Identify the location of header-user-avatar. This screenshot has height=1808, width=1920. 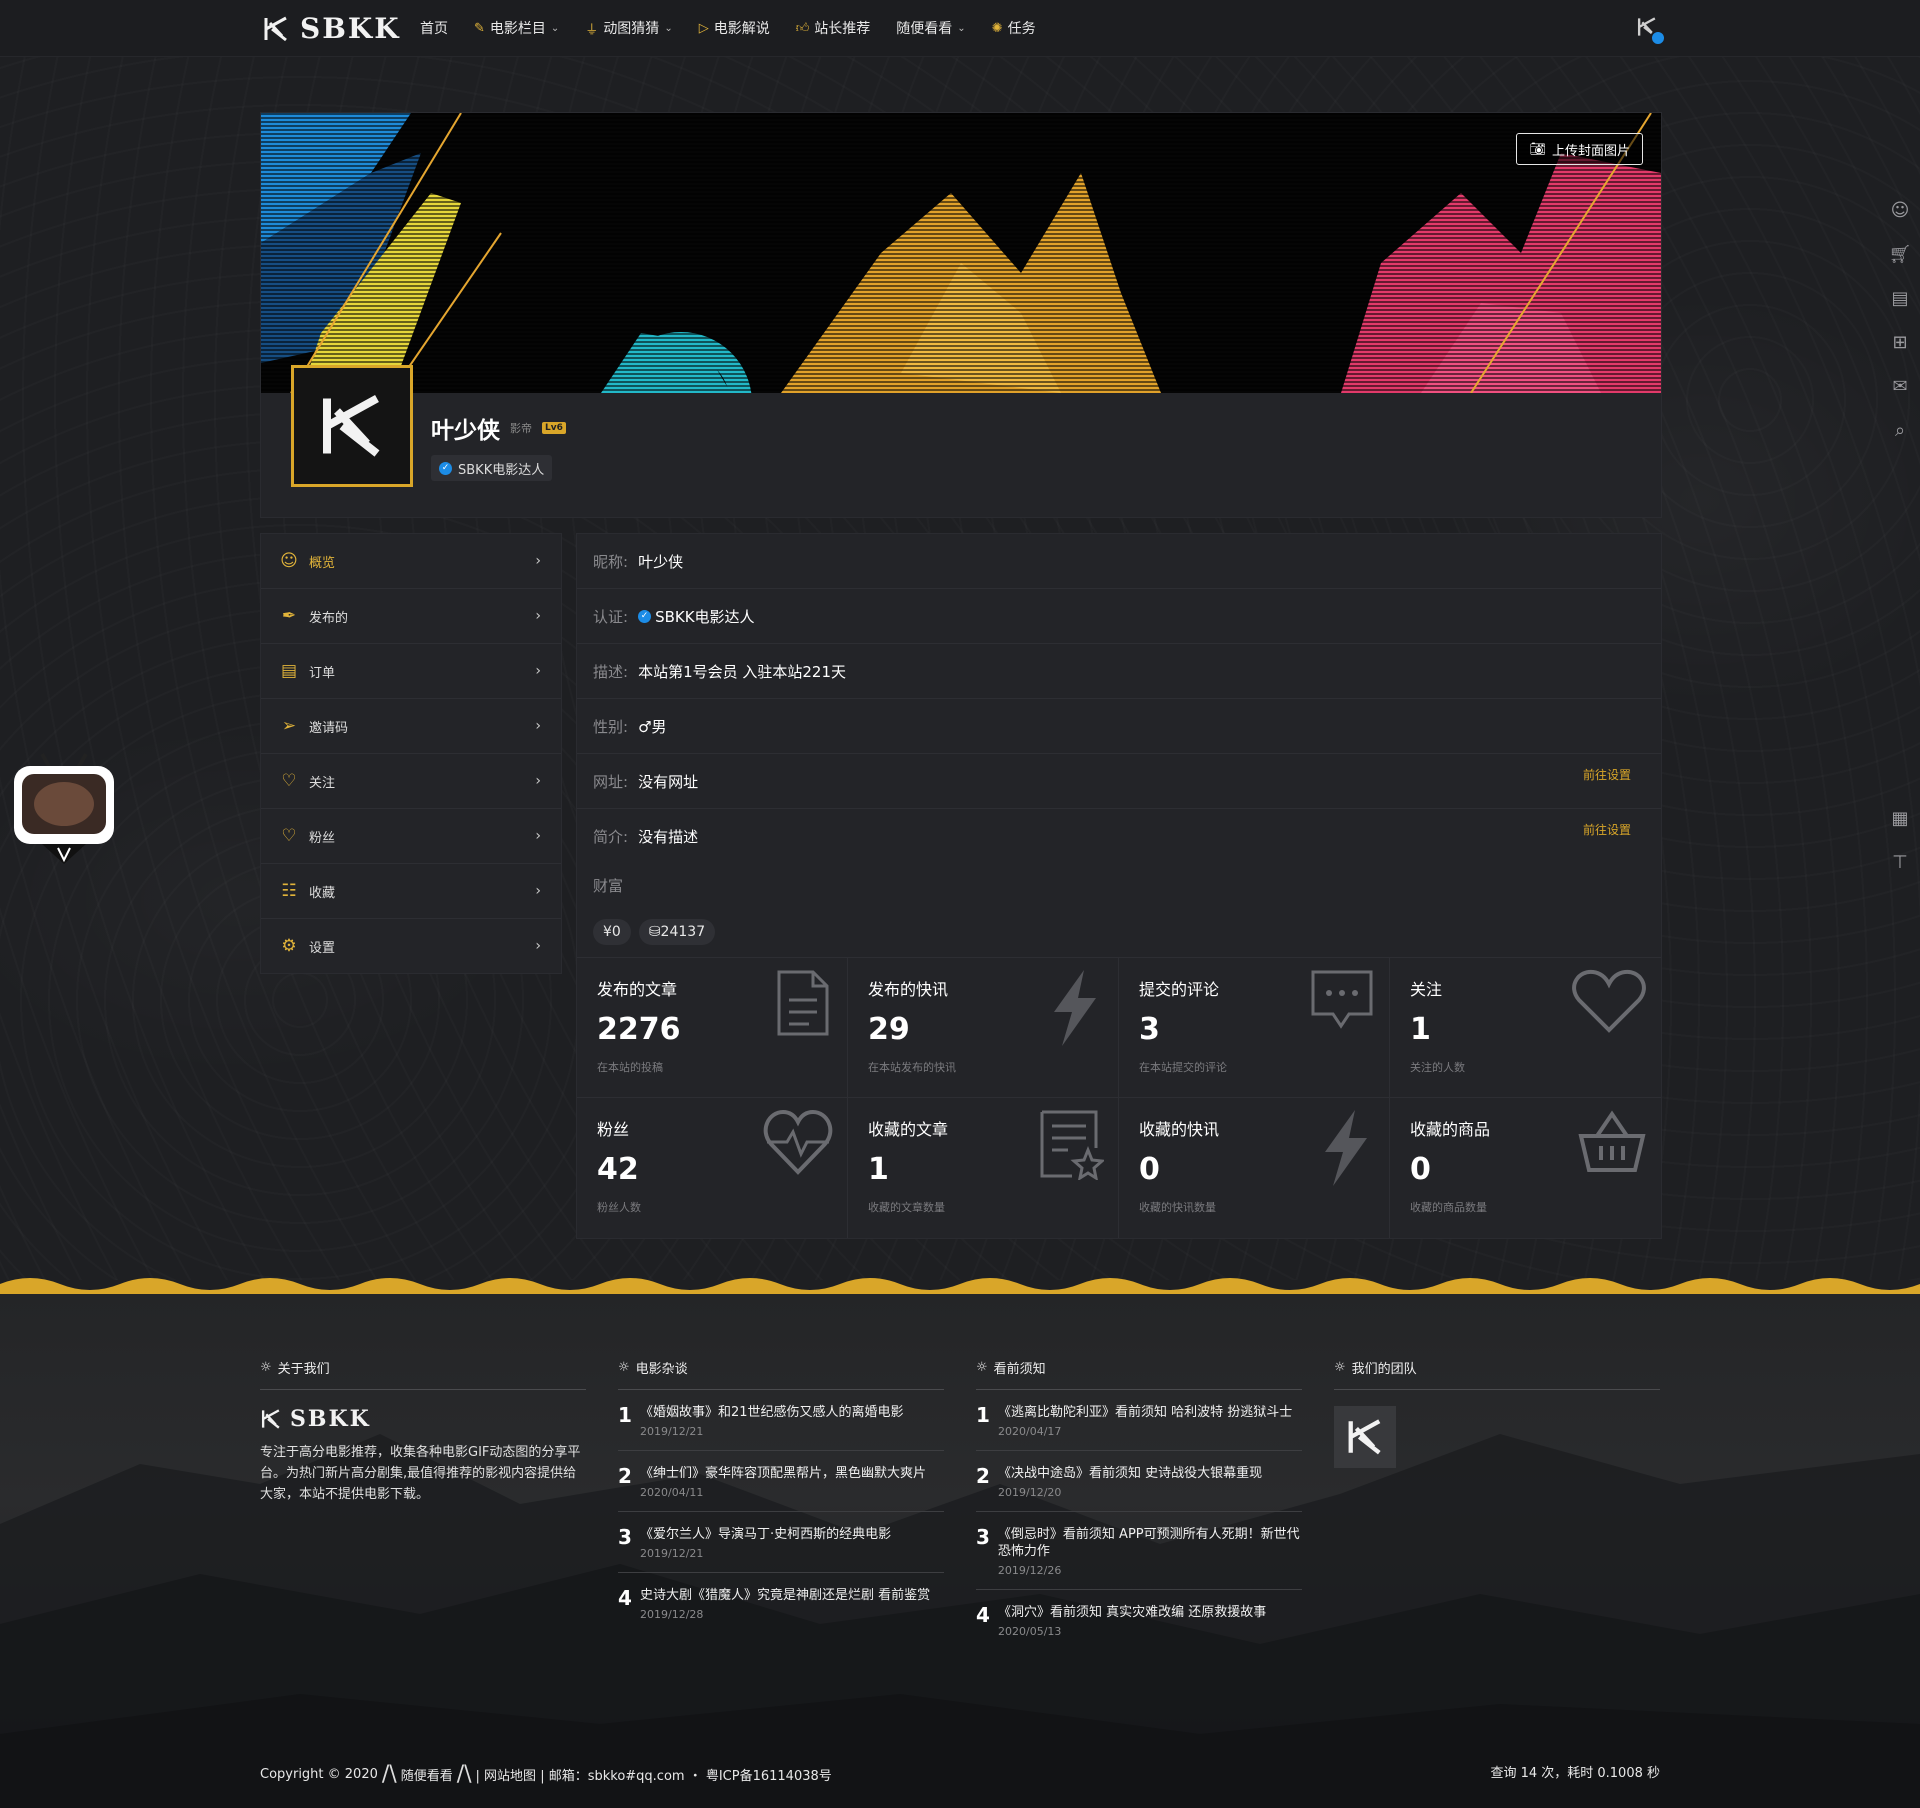
(1651, 31).